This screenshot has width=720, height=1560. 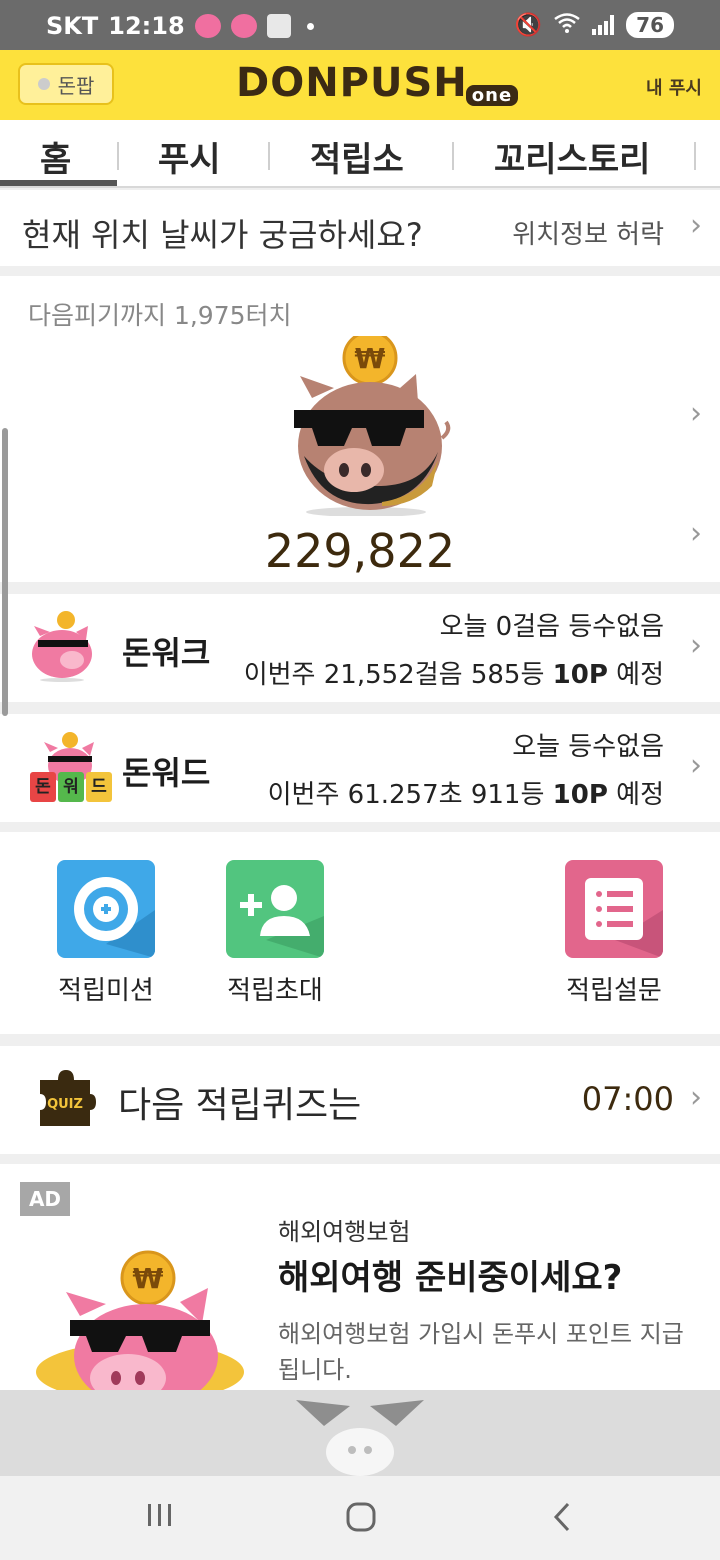 What do you see at coordinates (282, 921) in the screenshot?
I see `add-person-icon` at bounding box center [282, 921].